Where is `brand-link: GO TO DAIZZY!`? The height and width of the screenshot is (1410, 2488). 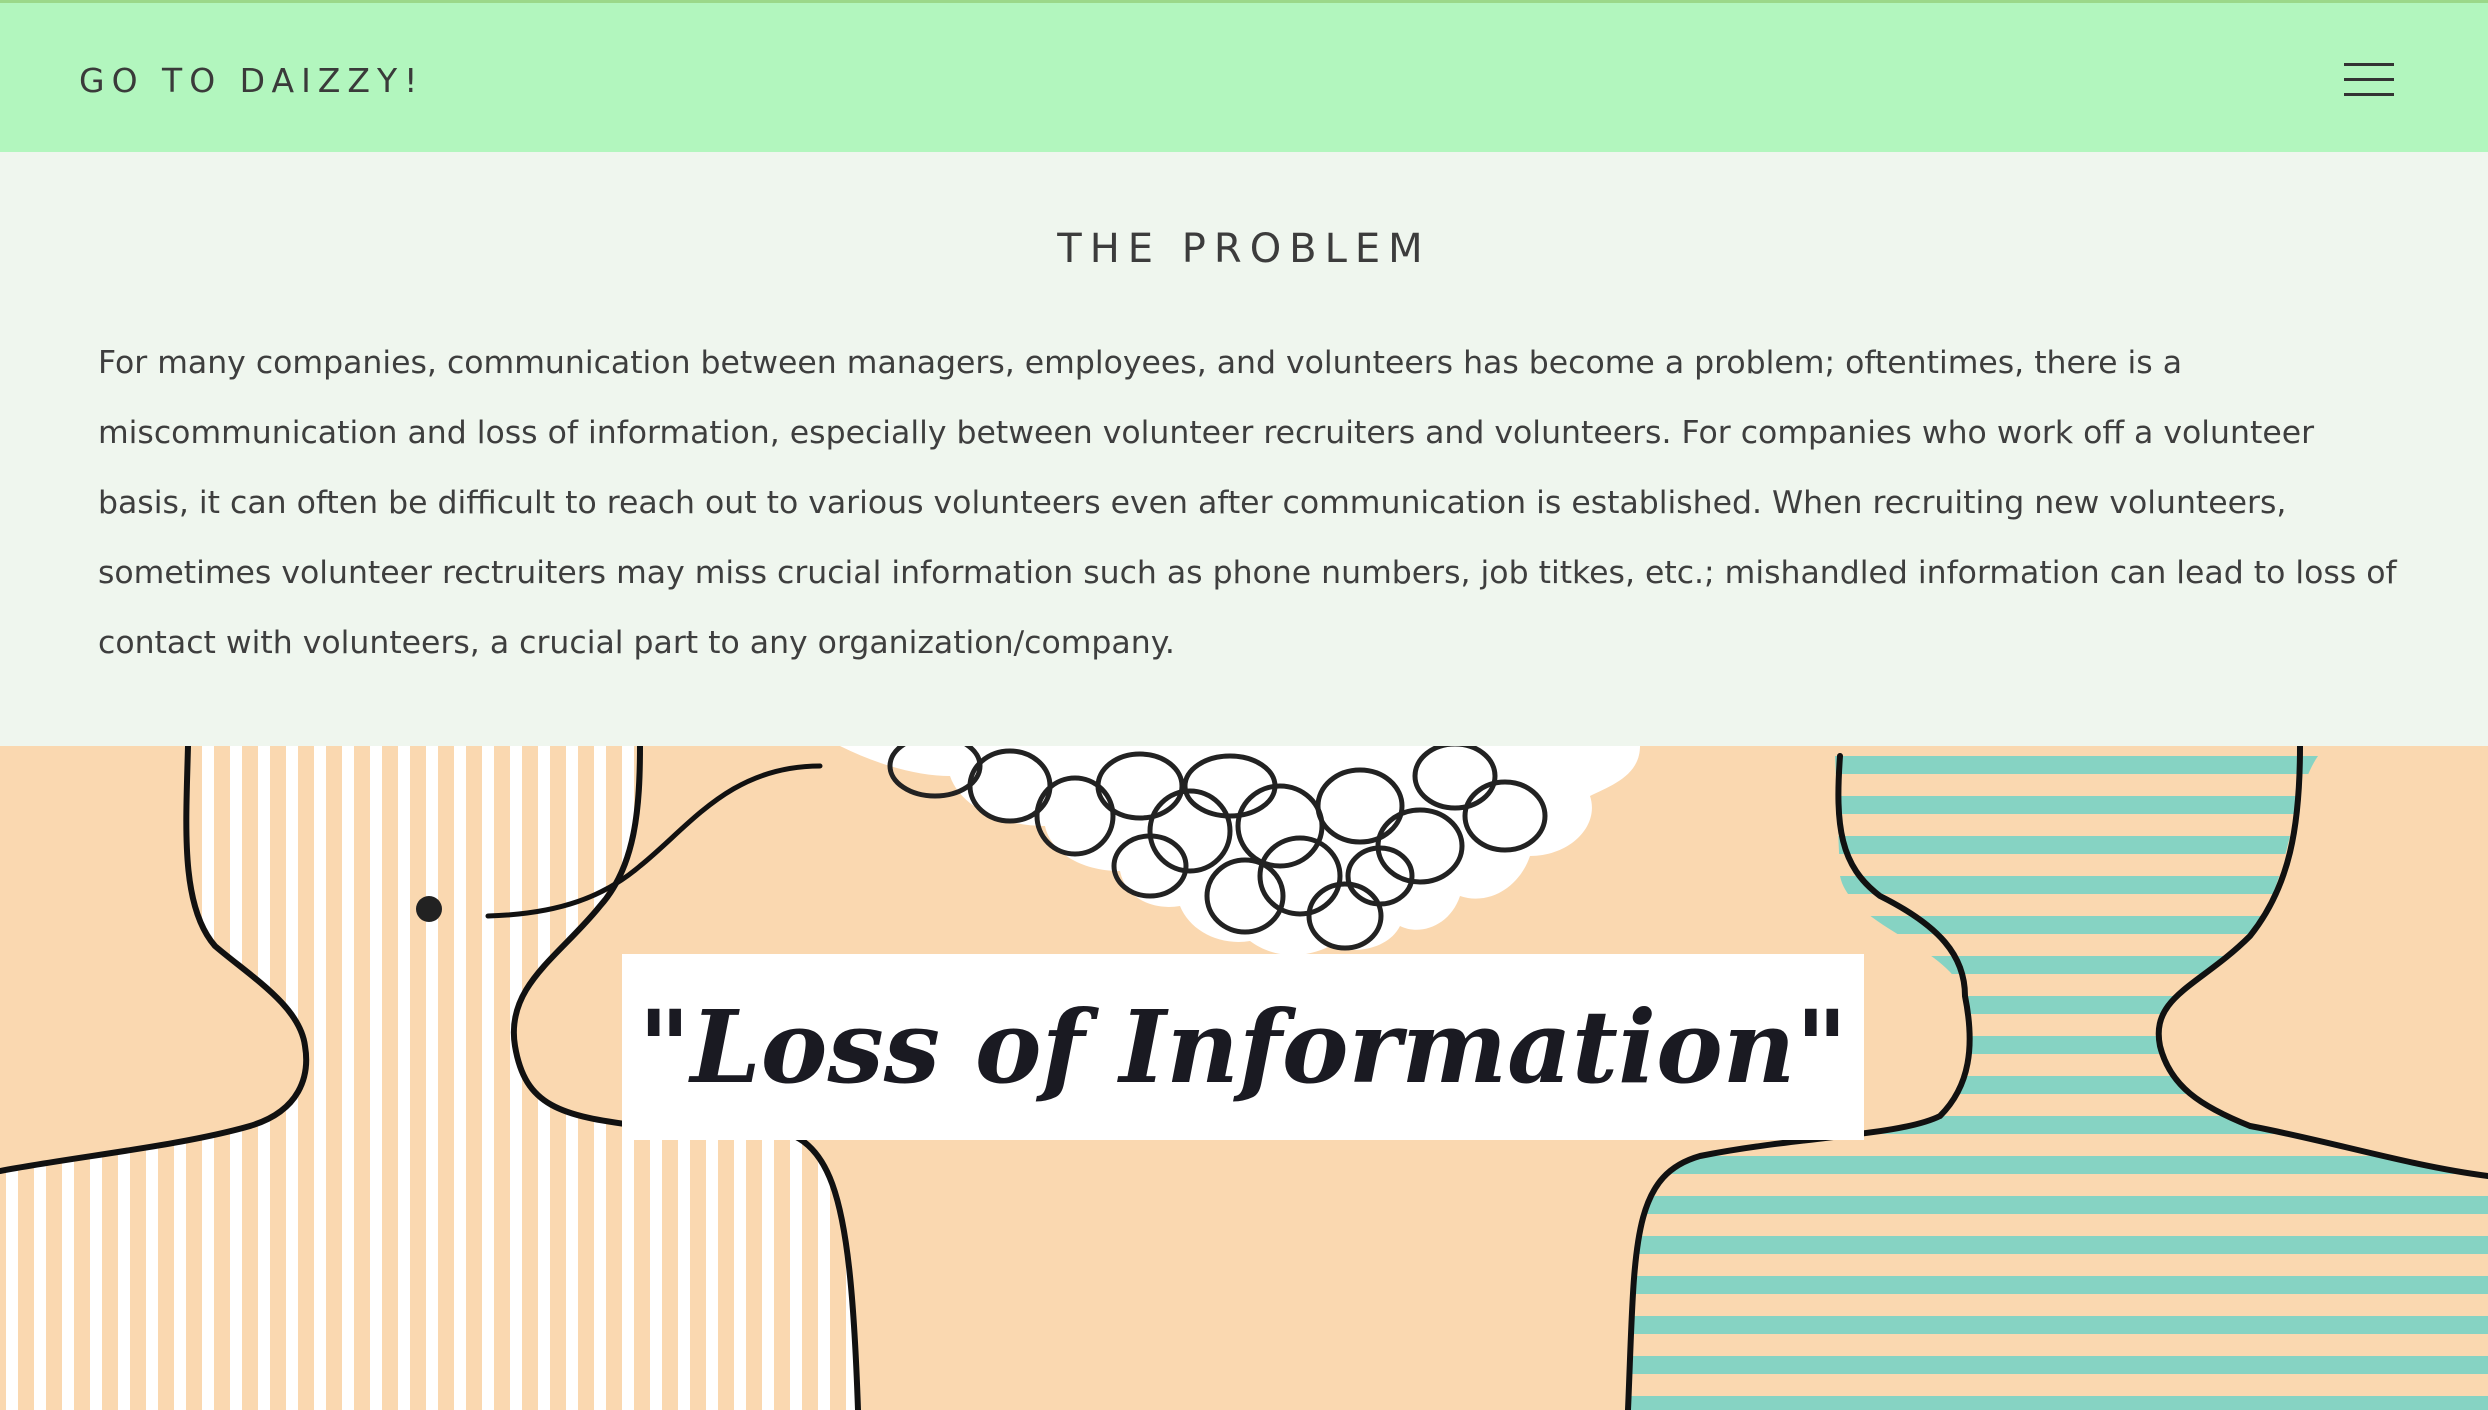 brand-link: GO TO DAIZZY! is located at coordinates (251, 80).